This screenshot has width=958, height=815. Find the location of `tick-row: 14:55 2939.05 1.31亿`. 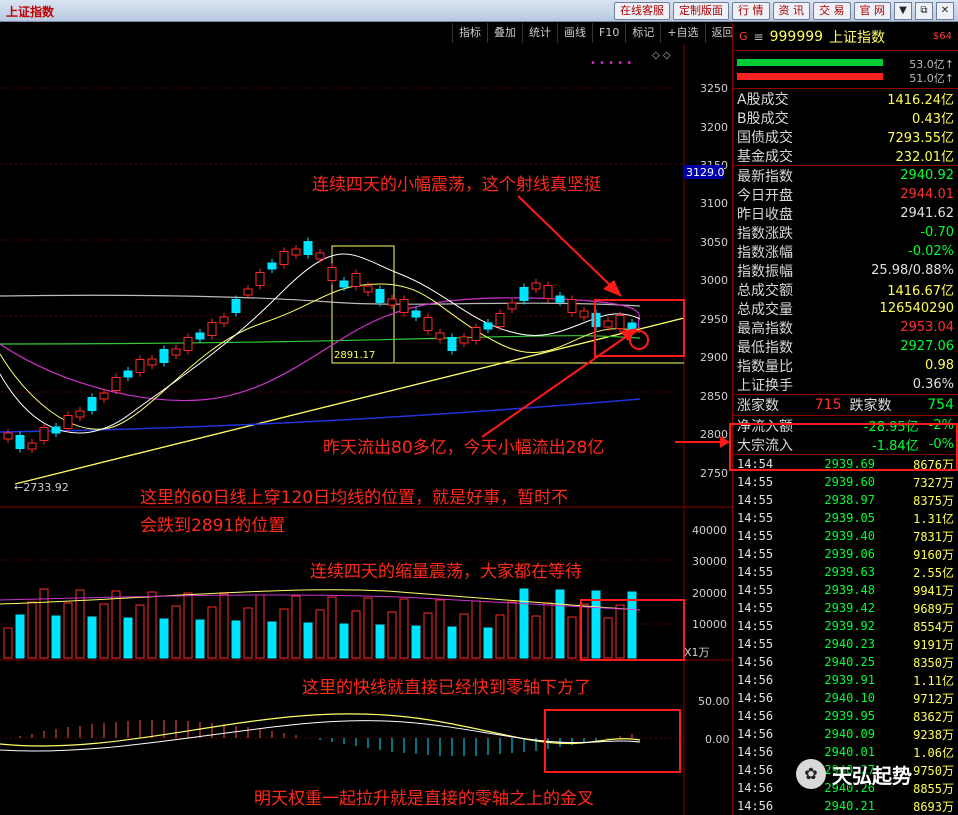

tick-row: 14:55 2939.05 1.31亿 is located at coordinates (845, 518).